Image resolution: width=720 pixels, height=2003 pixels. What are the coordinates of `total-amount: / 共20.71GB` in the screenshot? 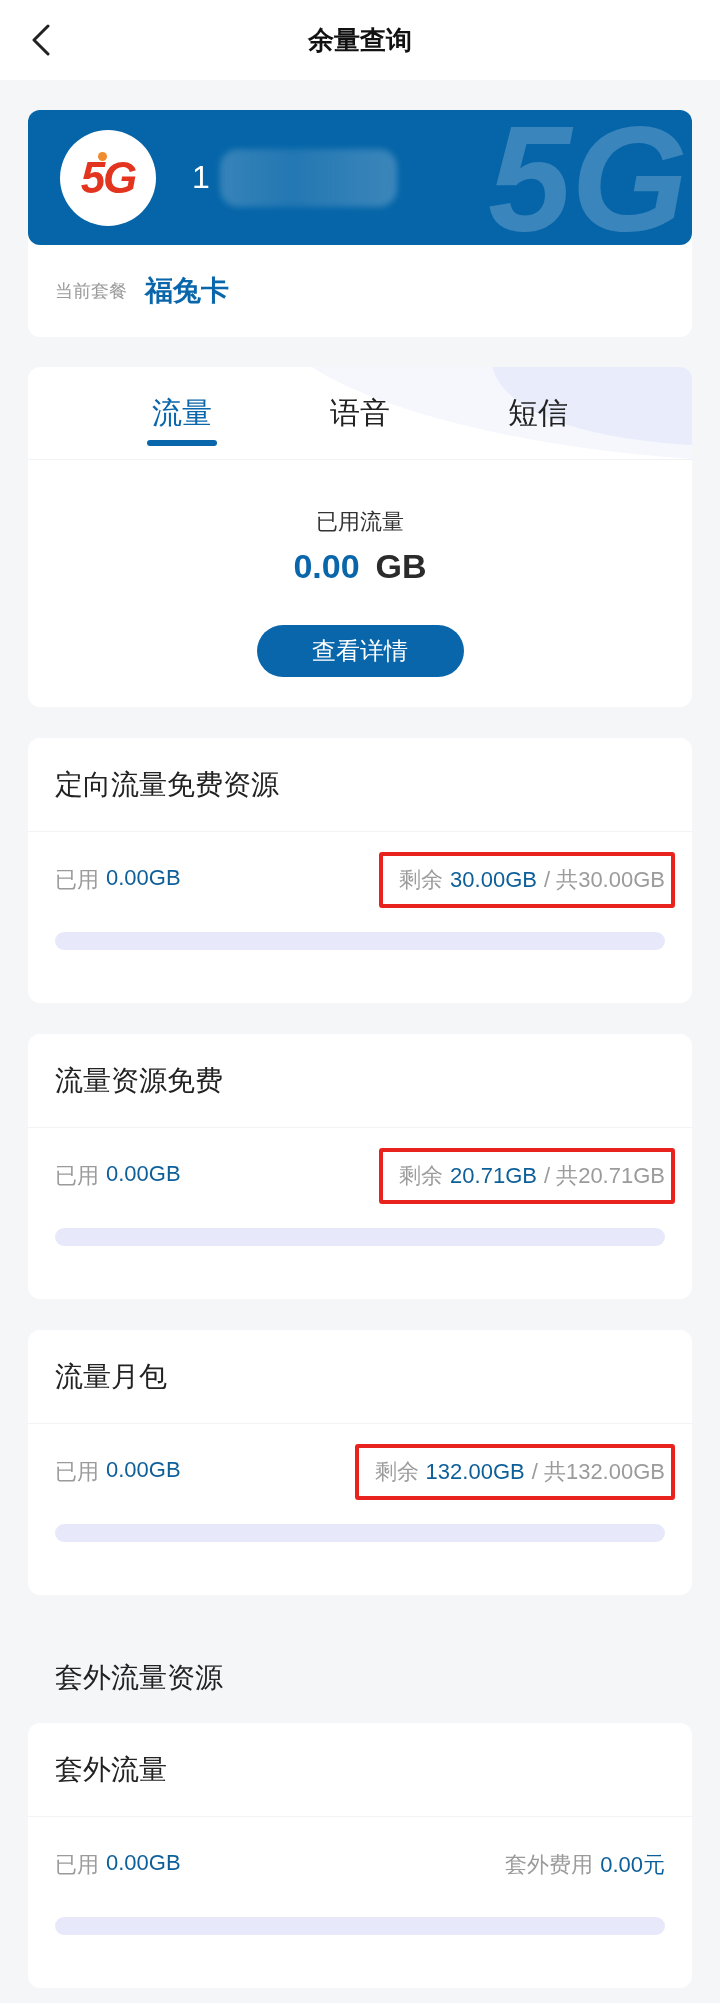 It's located at (604, 1176).